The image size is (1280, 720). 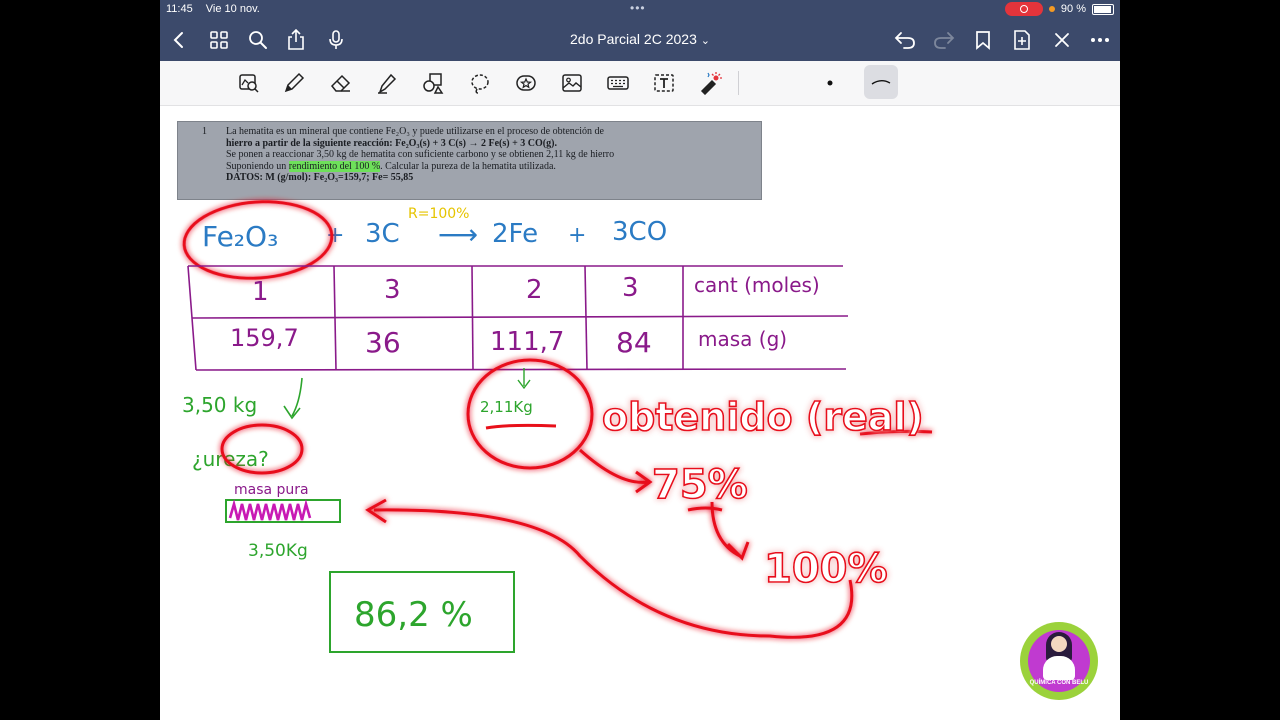 I want to click on pen-tool, so click(x=294, y=83).